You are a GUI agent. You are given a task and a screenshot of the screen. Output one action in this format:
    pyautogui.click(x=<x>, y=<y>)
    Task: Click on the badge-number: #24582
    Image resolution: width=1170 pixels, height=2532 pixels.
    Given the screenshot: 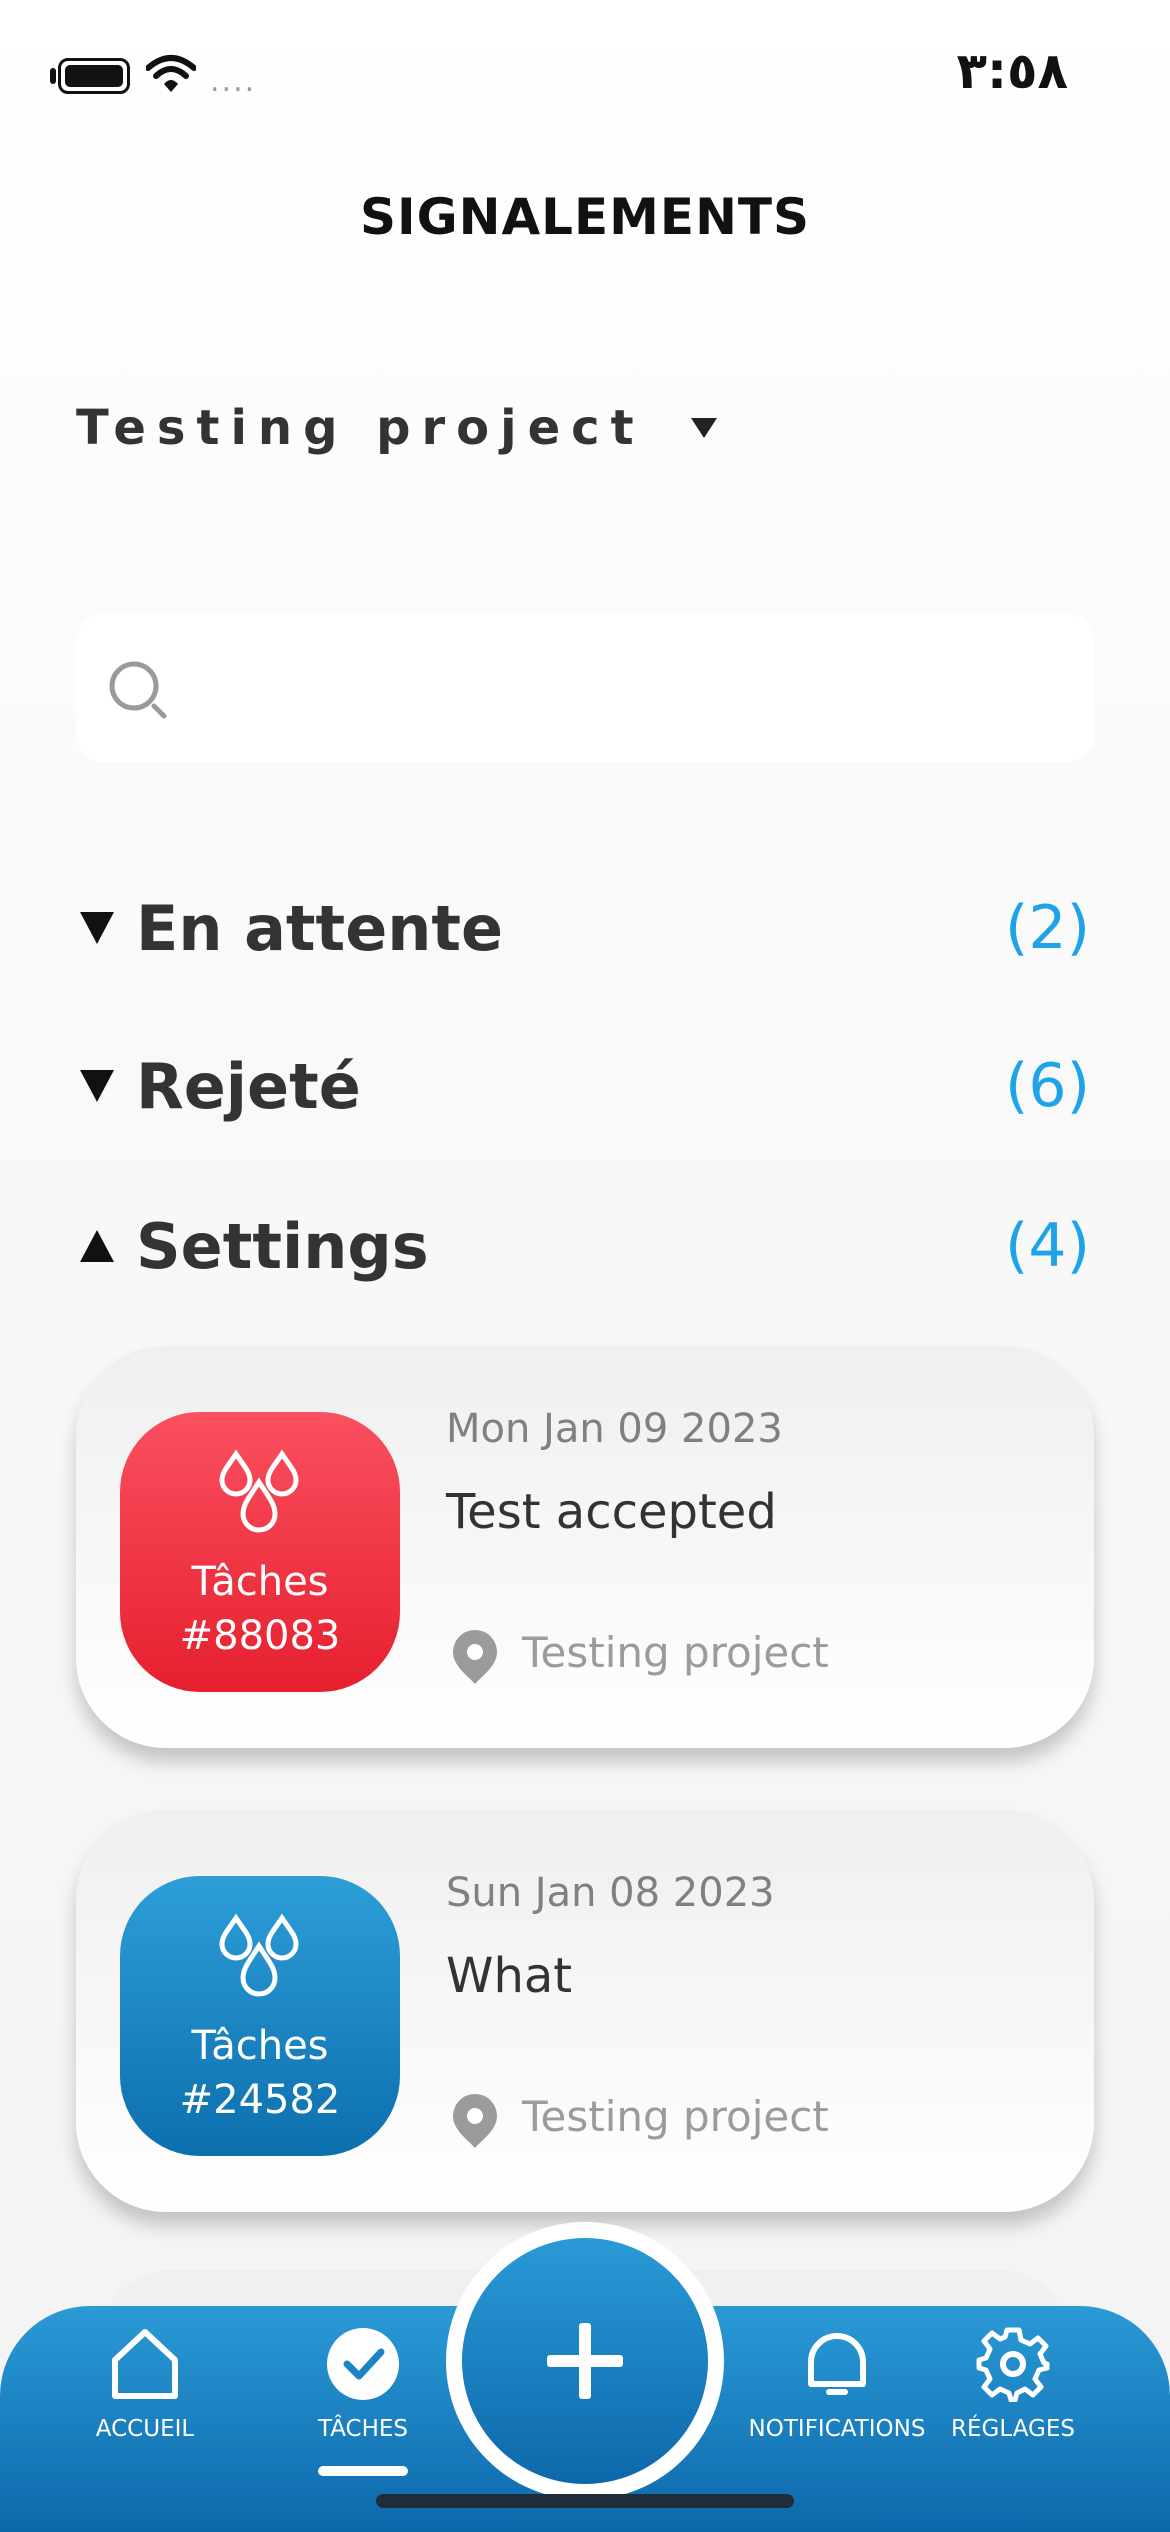 What is the action you would take?
    pyautogui.click(x=260, y=2100)
    